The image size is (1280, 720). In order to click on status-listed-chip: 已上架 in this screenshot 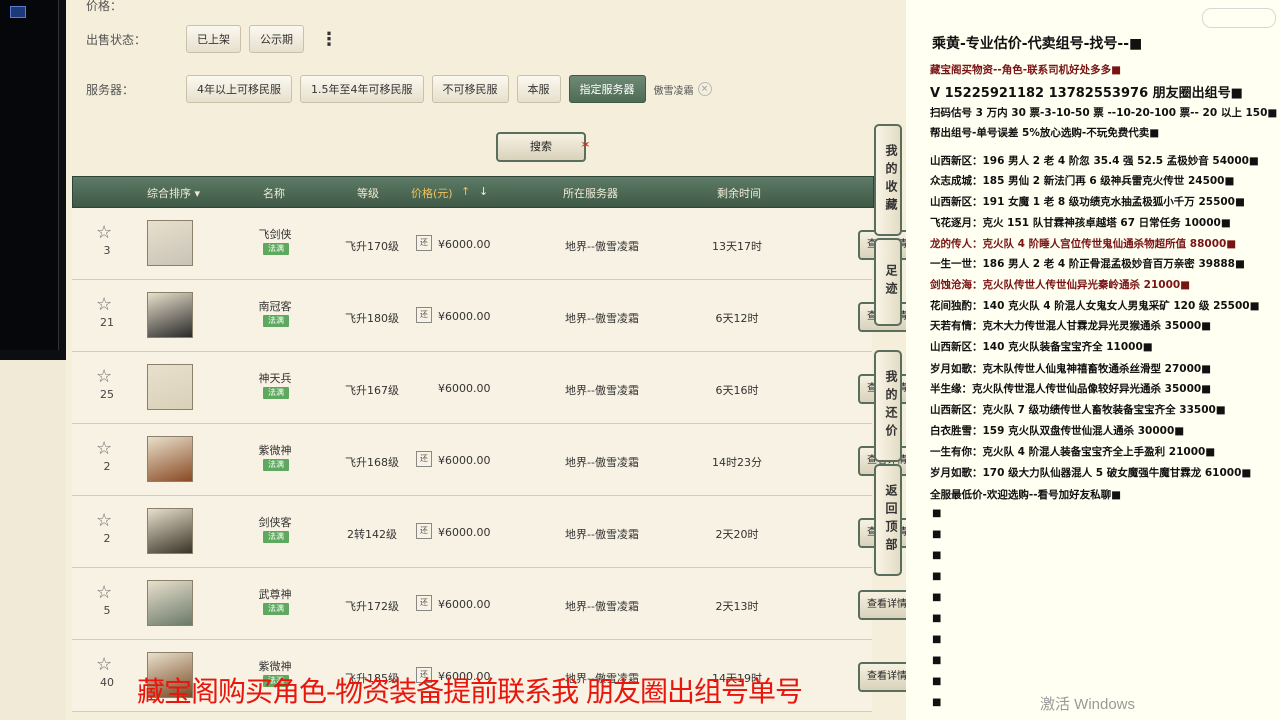, I will do `click(213, 39)`.